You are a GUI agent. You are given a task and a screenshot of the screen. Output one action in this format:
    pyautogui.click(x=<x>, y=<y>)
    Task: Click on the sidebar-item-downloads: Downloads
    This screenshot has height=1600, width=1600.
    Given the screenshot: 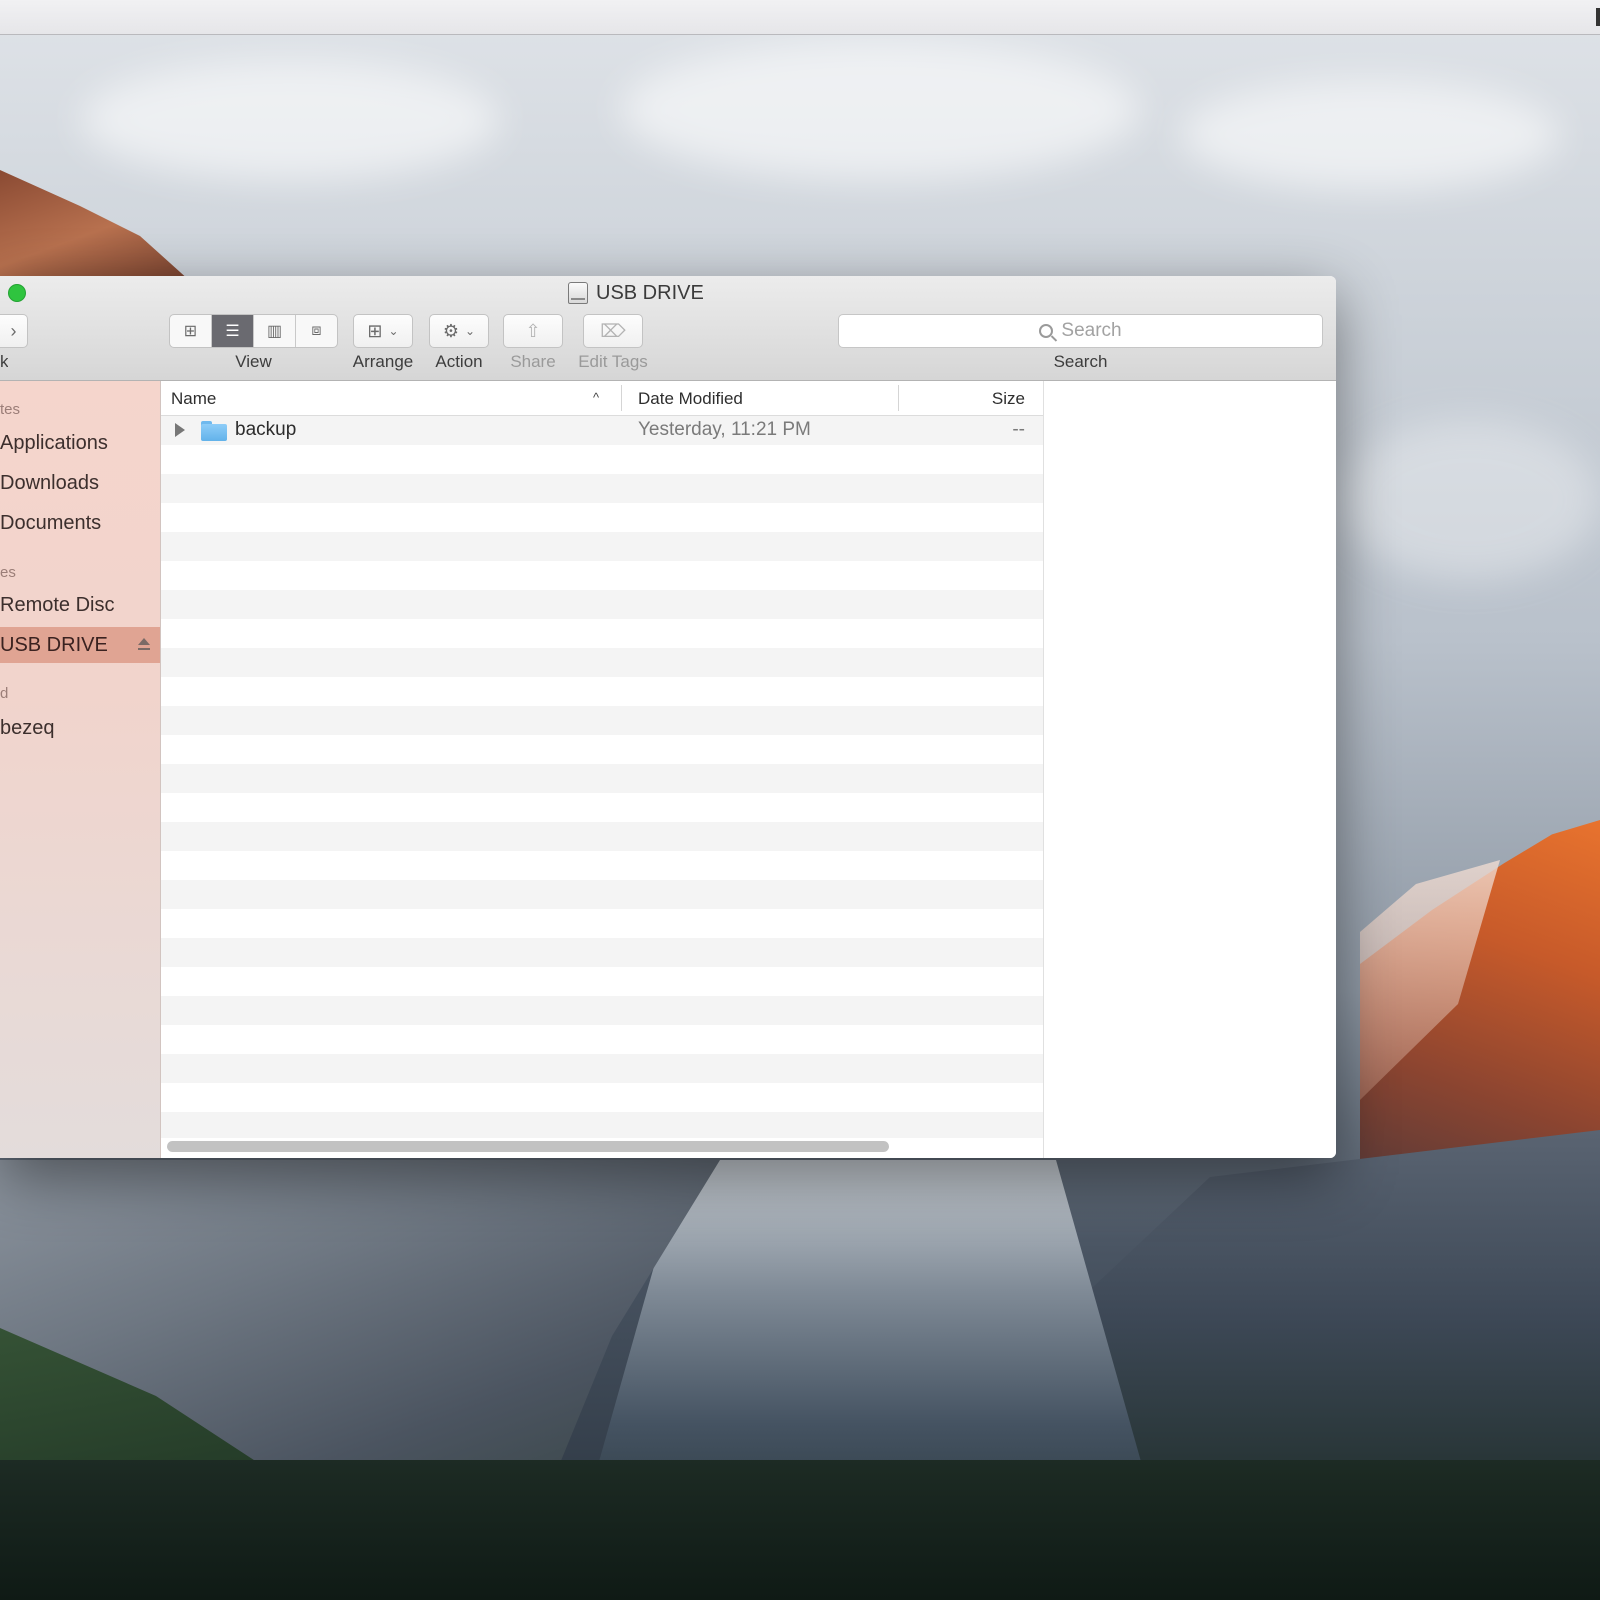 What is the action you would take?
    pyautogui.click(x=80, y=483)
    